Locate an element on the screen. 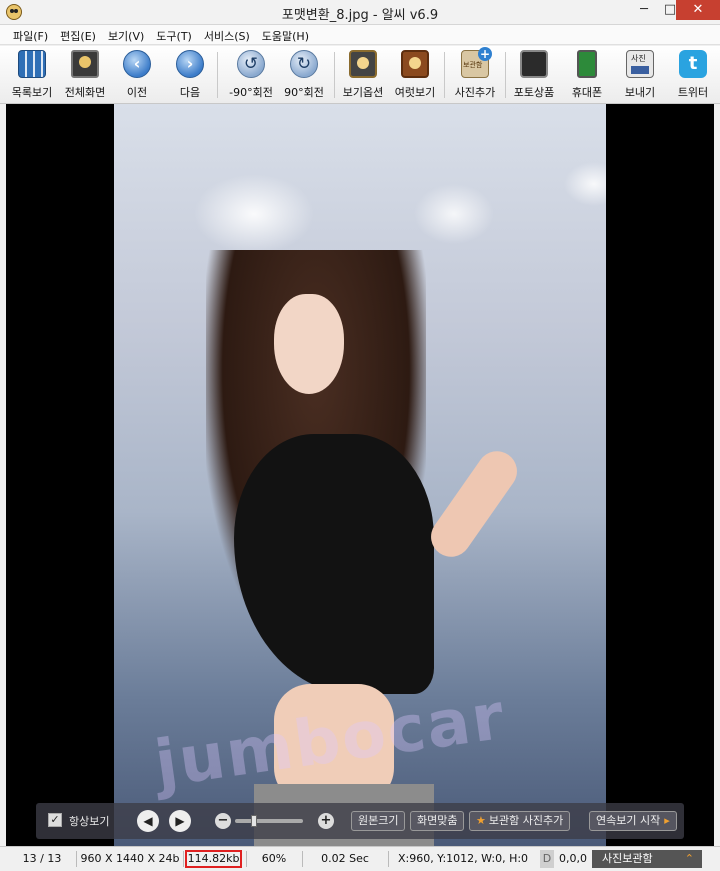 The image size is (720, 871). d-indicator: D is located at coordinates (547, 859).